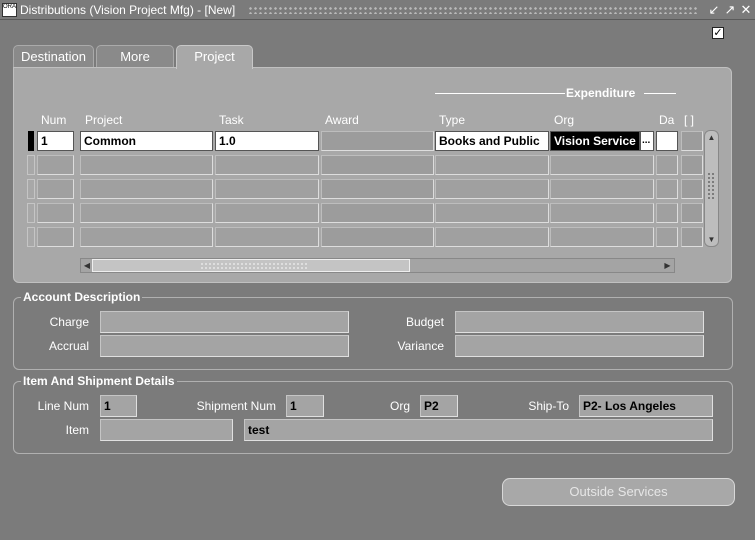 The image size is (755, 540). Describe the element at coordinates (667, 265) in the screenshot. I see `scroll-right-arrow-icon: ▶` at that location.